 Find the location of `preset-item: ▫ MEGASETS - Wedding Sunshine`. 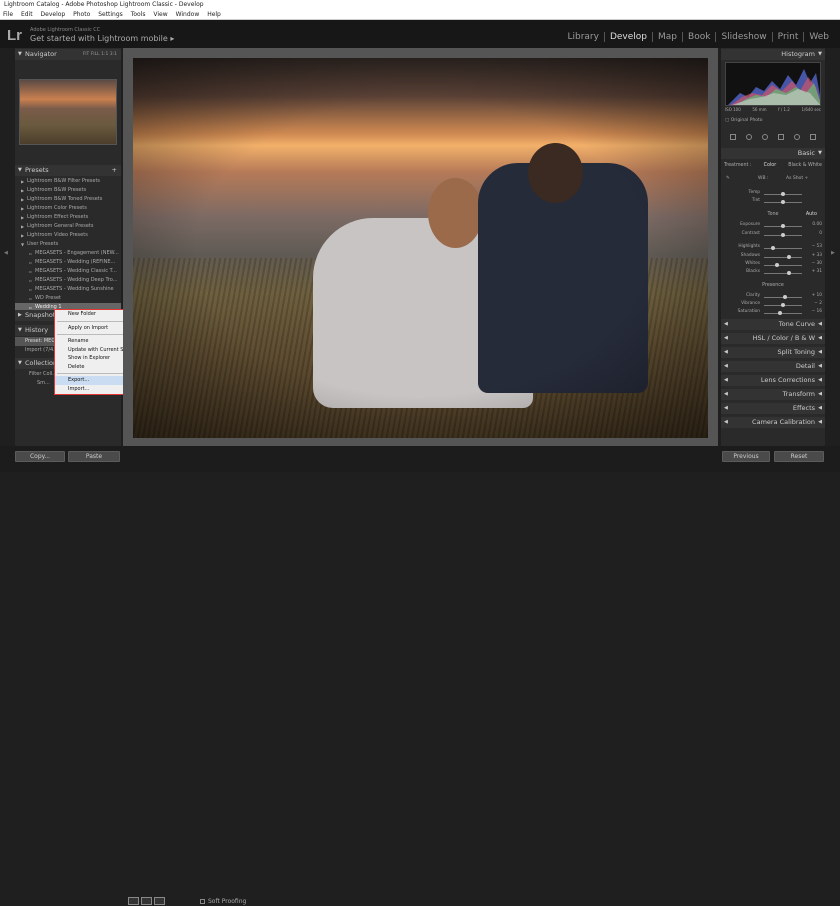

preset-item: ▫ MEGASETS - Wedding Sunshine is located at coordinates (68, 289).